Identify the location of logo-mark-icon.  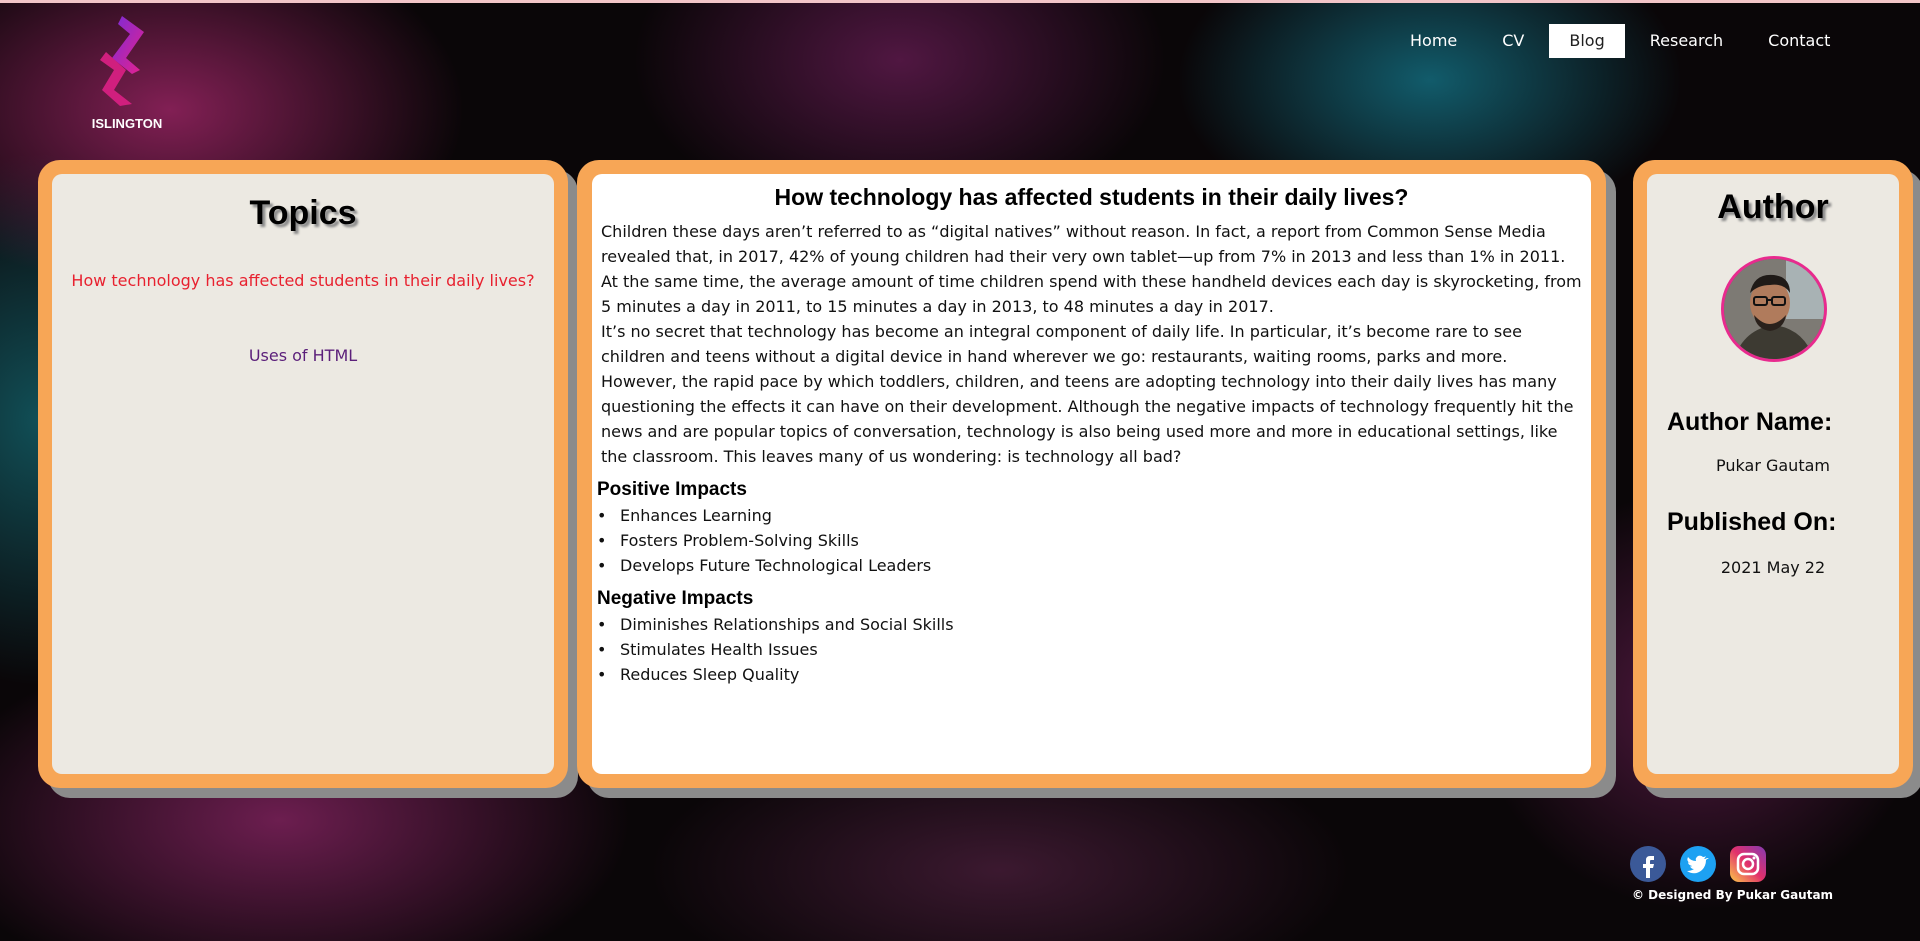
(122, 61).